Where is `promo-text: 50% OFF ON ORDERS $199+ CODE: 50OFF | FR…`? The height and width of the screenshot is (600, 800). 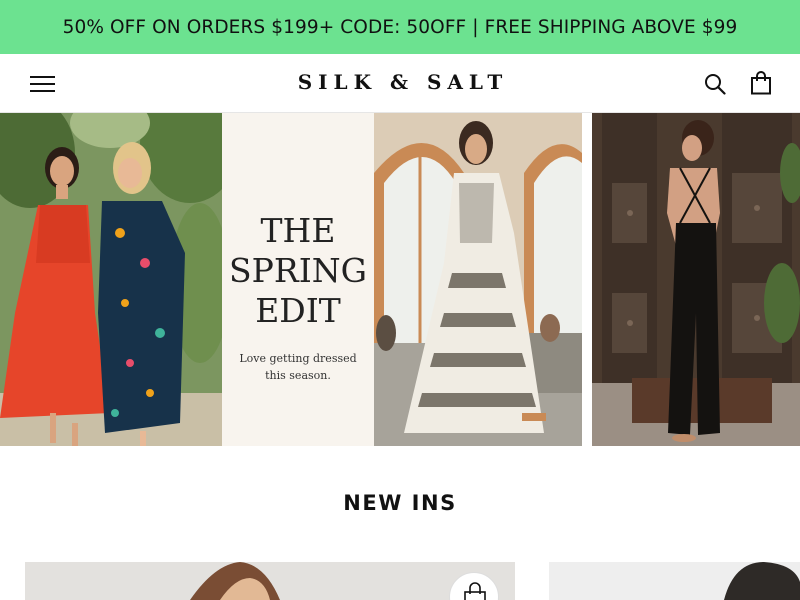
promo-text: 50% OFF ON ORDERS $199+ CODE: 50OFF | FR… is located at coordinates (400, 27).